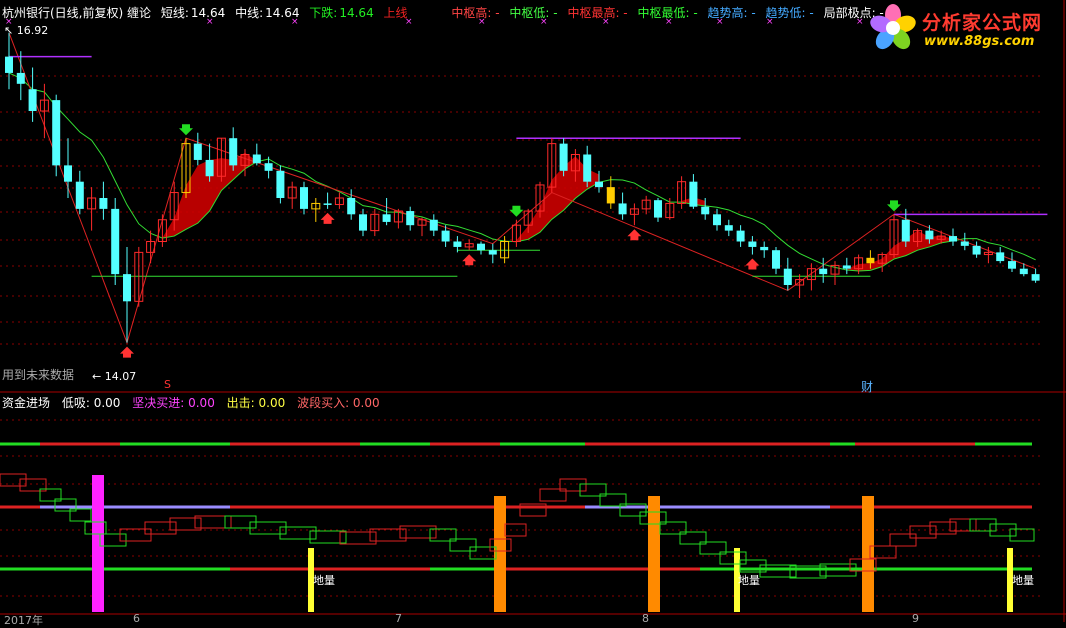 The width and height of the screenshot is (1066, 628). What do you see at coordinates (174, 13) in the screenshot?
I see `short-line-label: 短线:` at bounding box center [174, 13].